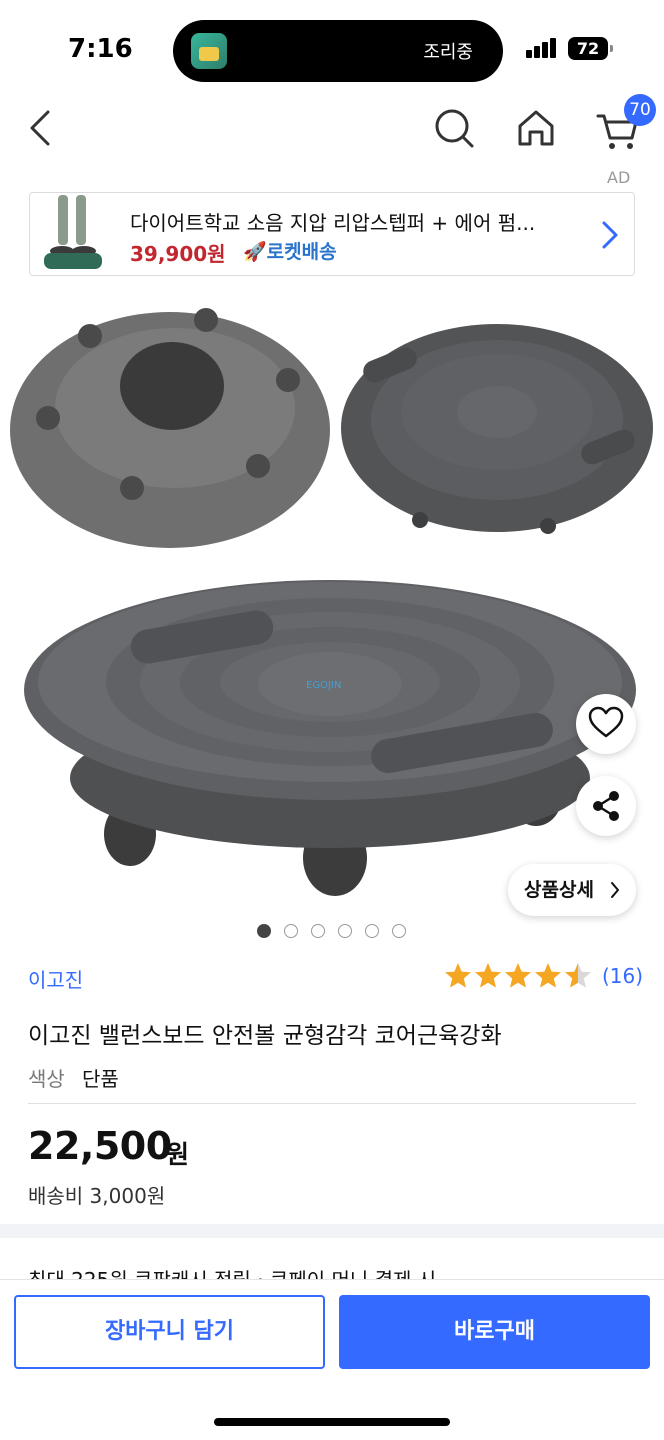 Image resolution: width=664 pixels, height=1440 pixels. I want to click on buy-now-button: 바로구매, so click(494, 1332).